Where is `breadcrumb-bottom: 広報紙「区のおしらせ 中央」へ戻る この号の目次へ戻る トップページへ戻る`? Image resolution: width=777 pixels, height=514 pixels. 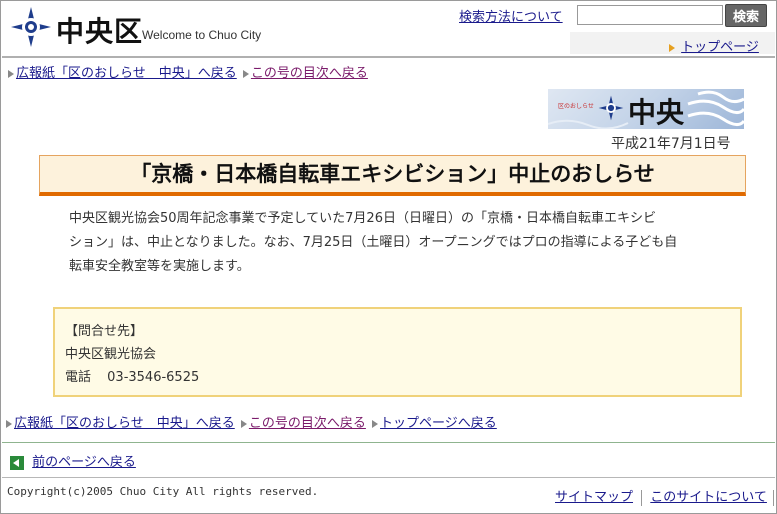 breadcrumb-bottom: 広報紙「区のおしらせ 中央」へ戻る この号の目次へ戻る トップページへ戻る is located at coordinates (251, 421).